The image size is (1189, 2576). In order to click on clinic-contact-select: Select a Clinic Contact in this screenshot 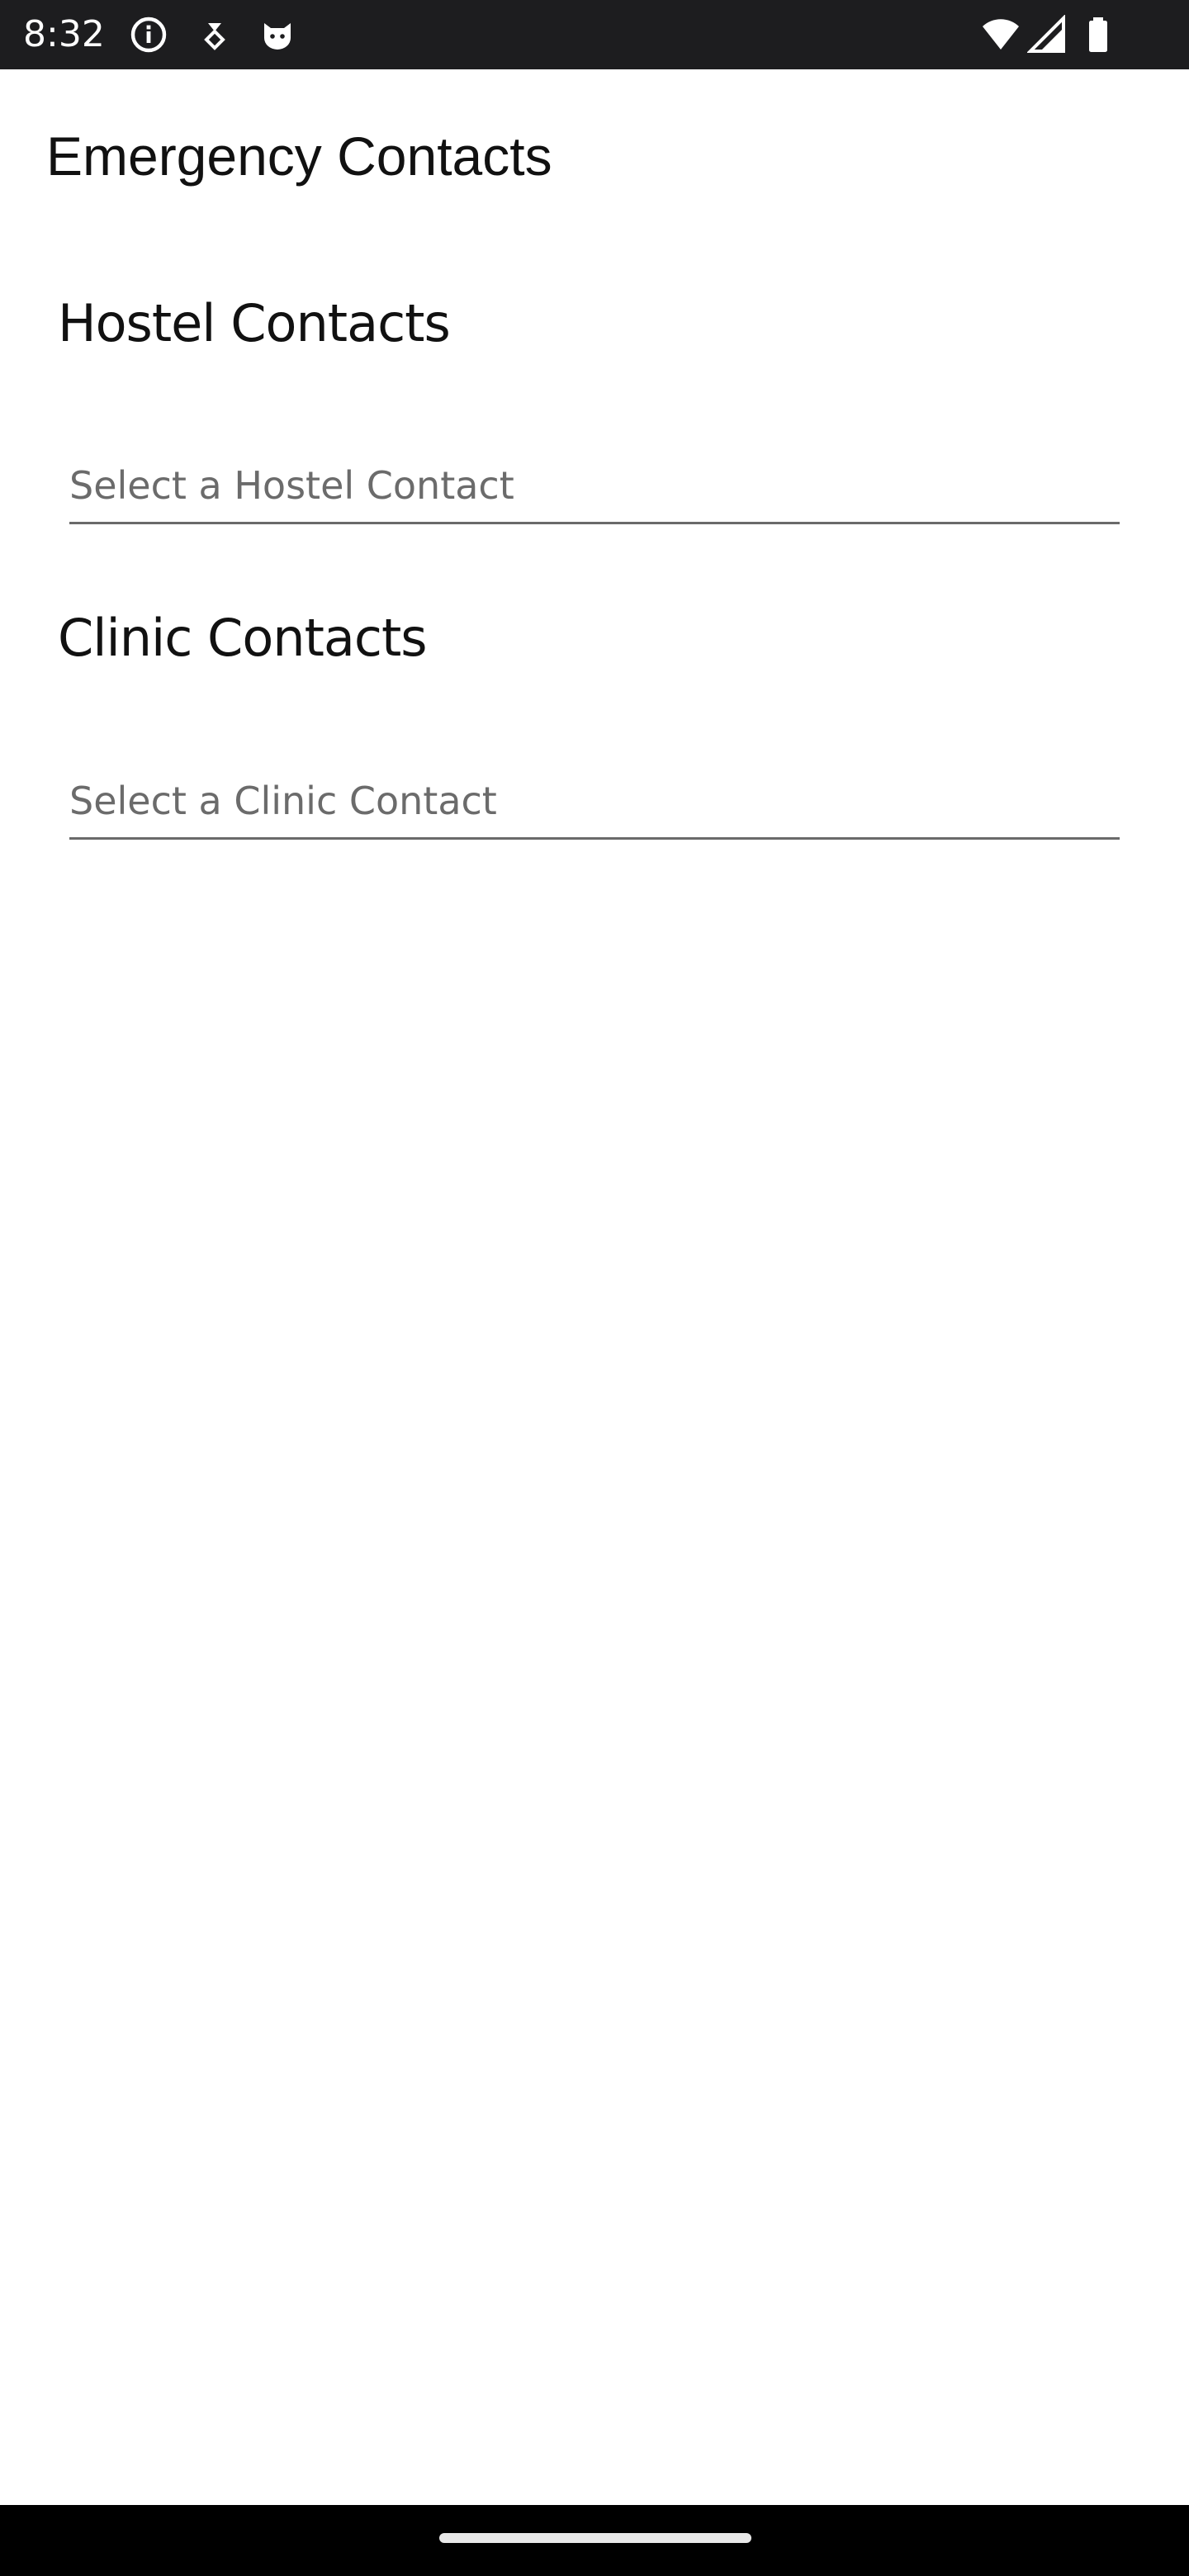, I will do `click(594, 797)`.